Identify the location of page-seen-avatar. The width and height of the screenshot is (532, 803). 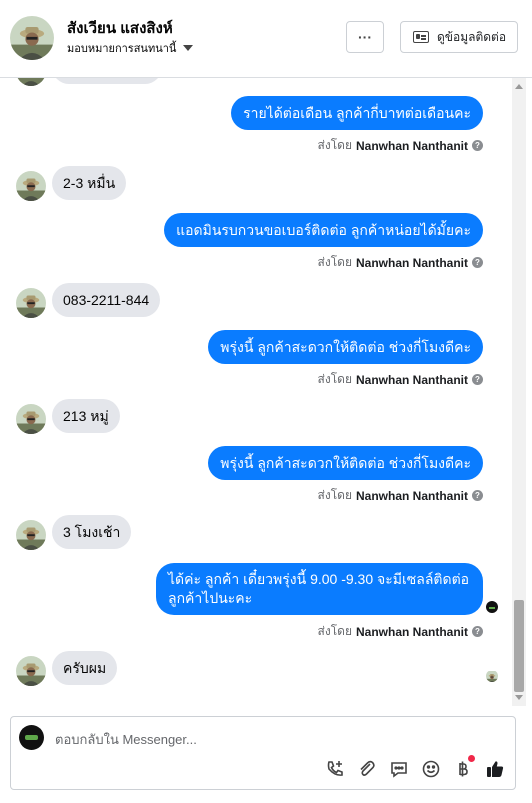
(492, 607).